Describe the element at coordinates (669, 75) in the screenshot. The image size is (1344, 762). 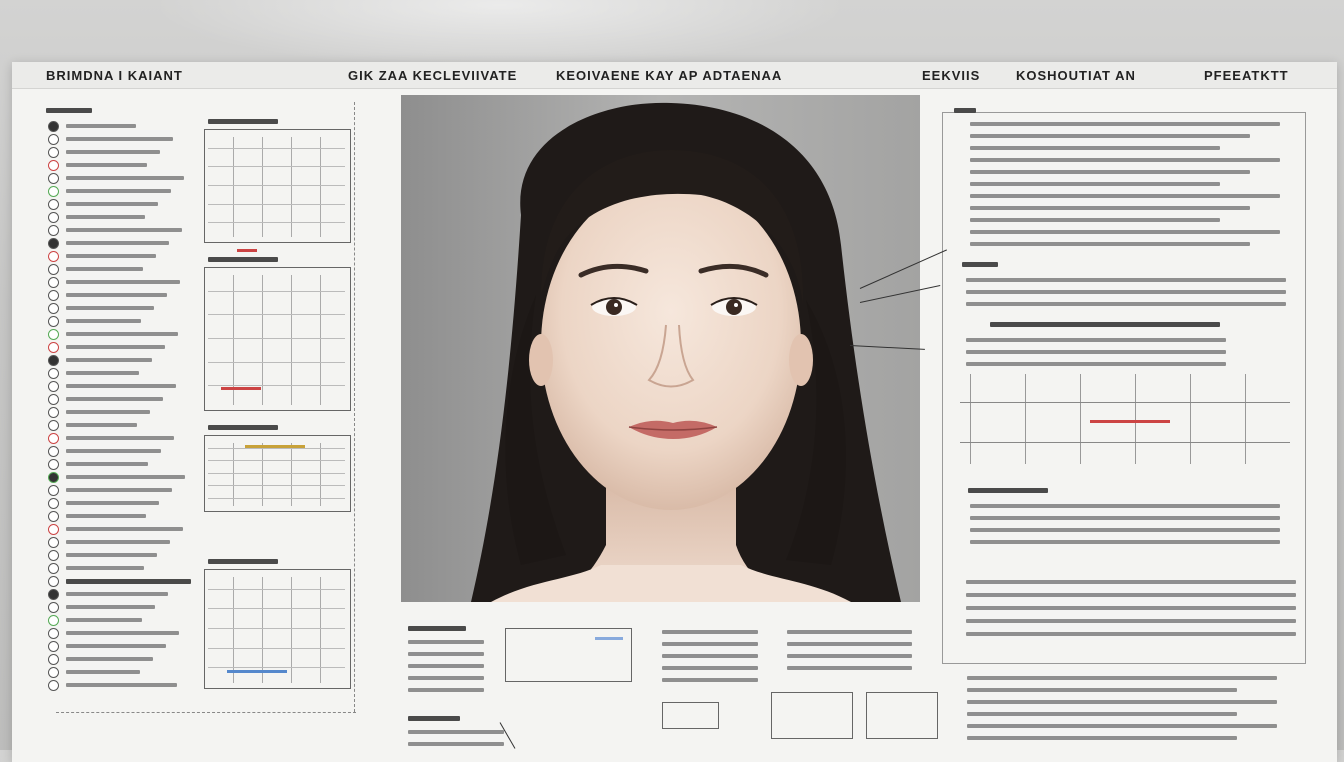
I see `header-label-center-right: KEOIVAENE KAY AP ADTAENAA` at that location.